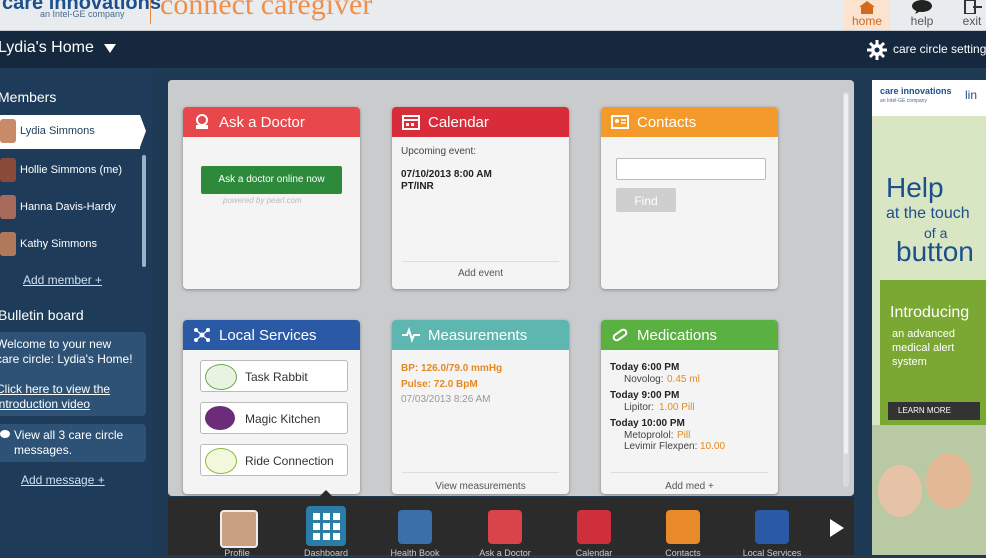 The image size is (986, 558). What do you see at coordinates (42, 315) in the screenshot?
I see `bulletin-board-heading: Bulletin board` at bounding box center [42, 315].